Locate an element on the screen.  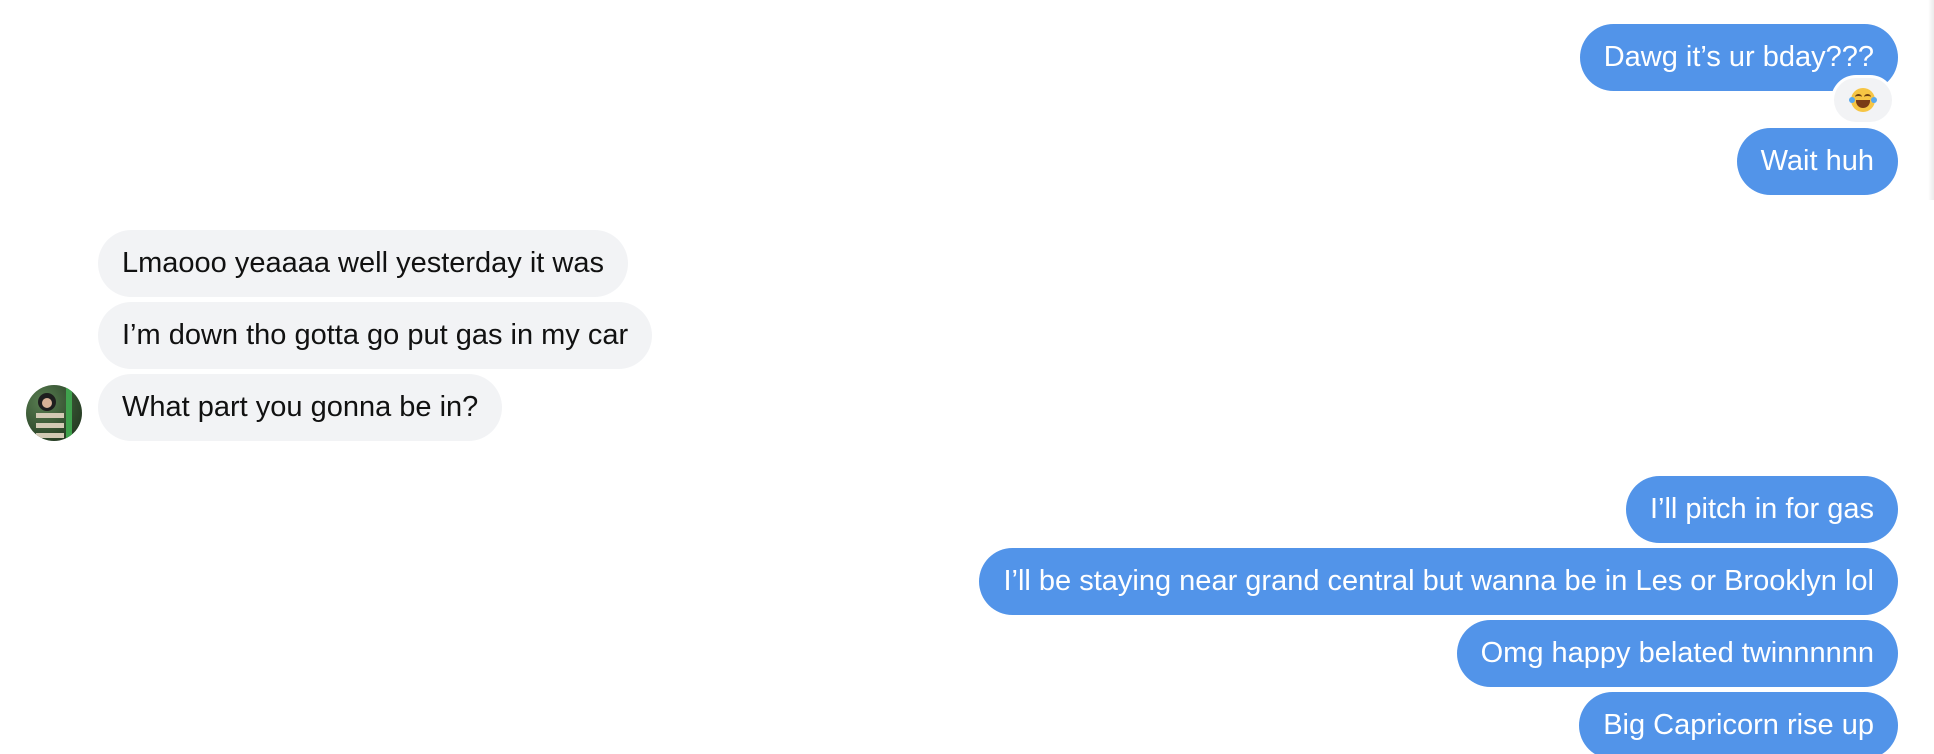
contact-avatar is located at coordinates (54, 413).